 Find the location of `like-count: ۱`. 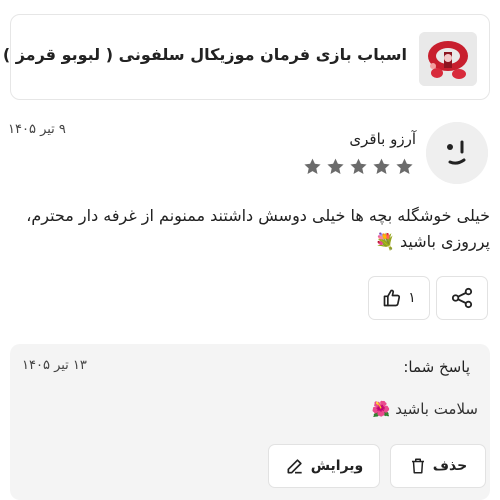

like-count: ۱ is located at coordinates (412, 298).